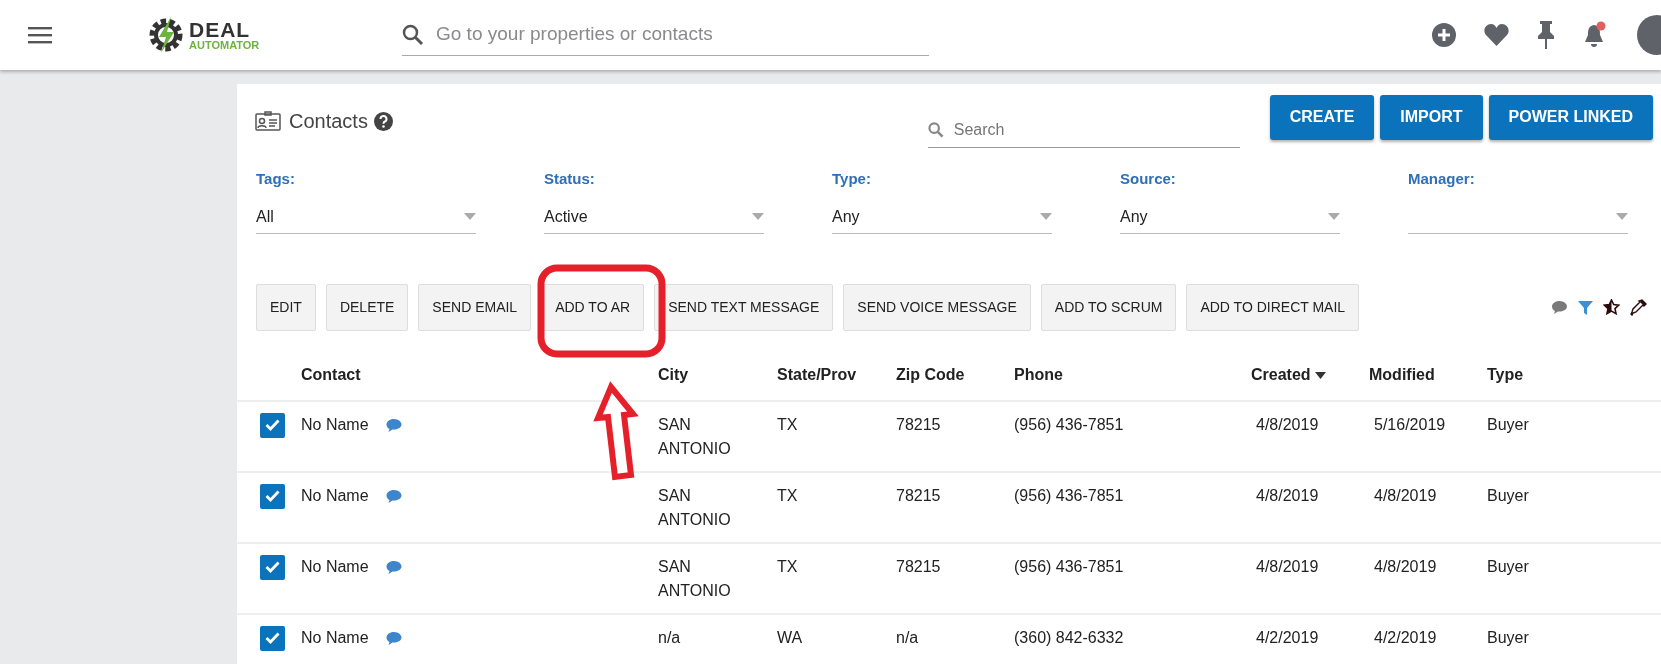 Image resolution: width=1661 pixels, height=664 pixels. Describe the element at coordinates (907, 637) in the screenshot. I see `table-cell: n/a` at that location.